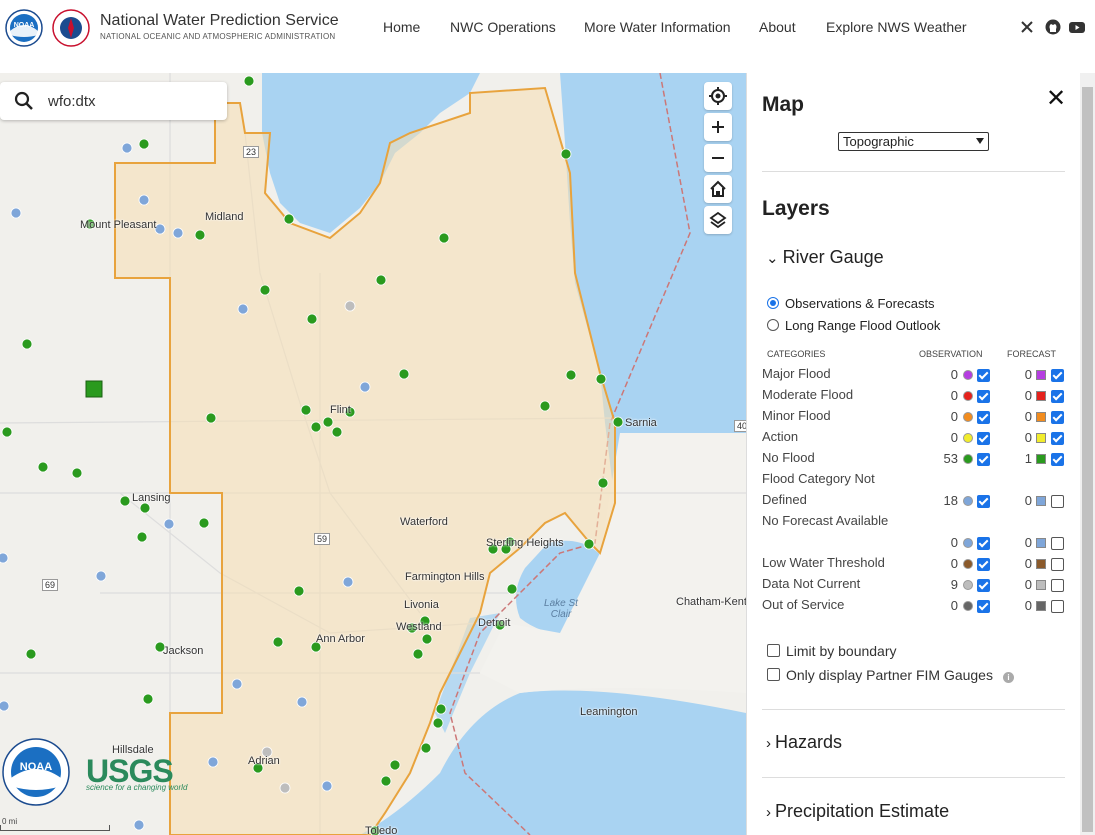 The image size is (1095, 835). Describe the element at coordinates (131, 101) in the screenshot. I see `search-input` at that location.